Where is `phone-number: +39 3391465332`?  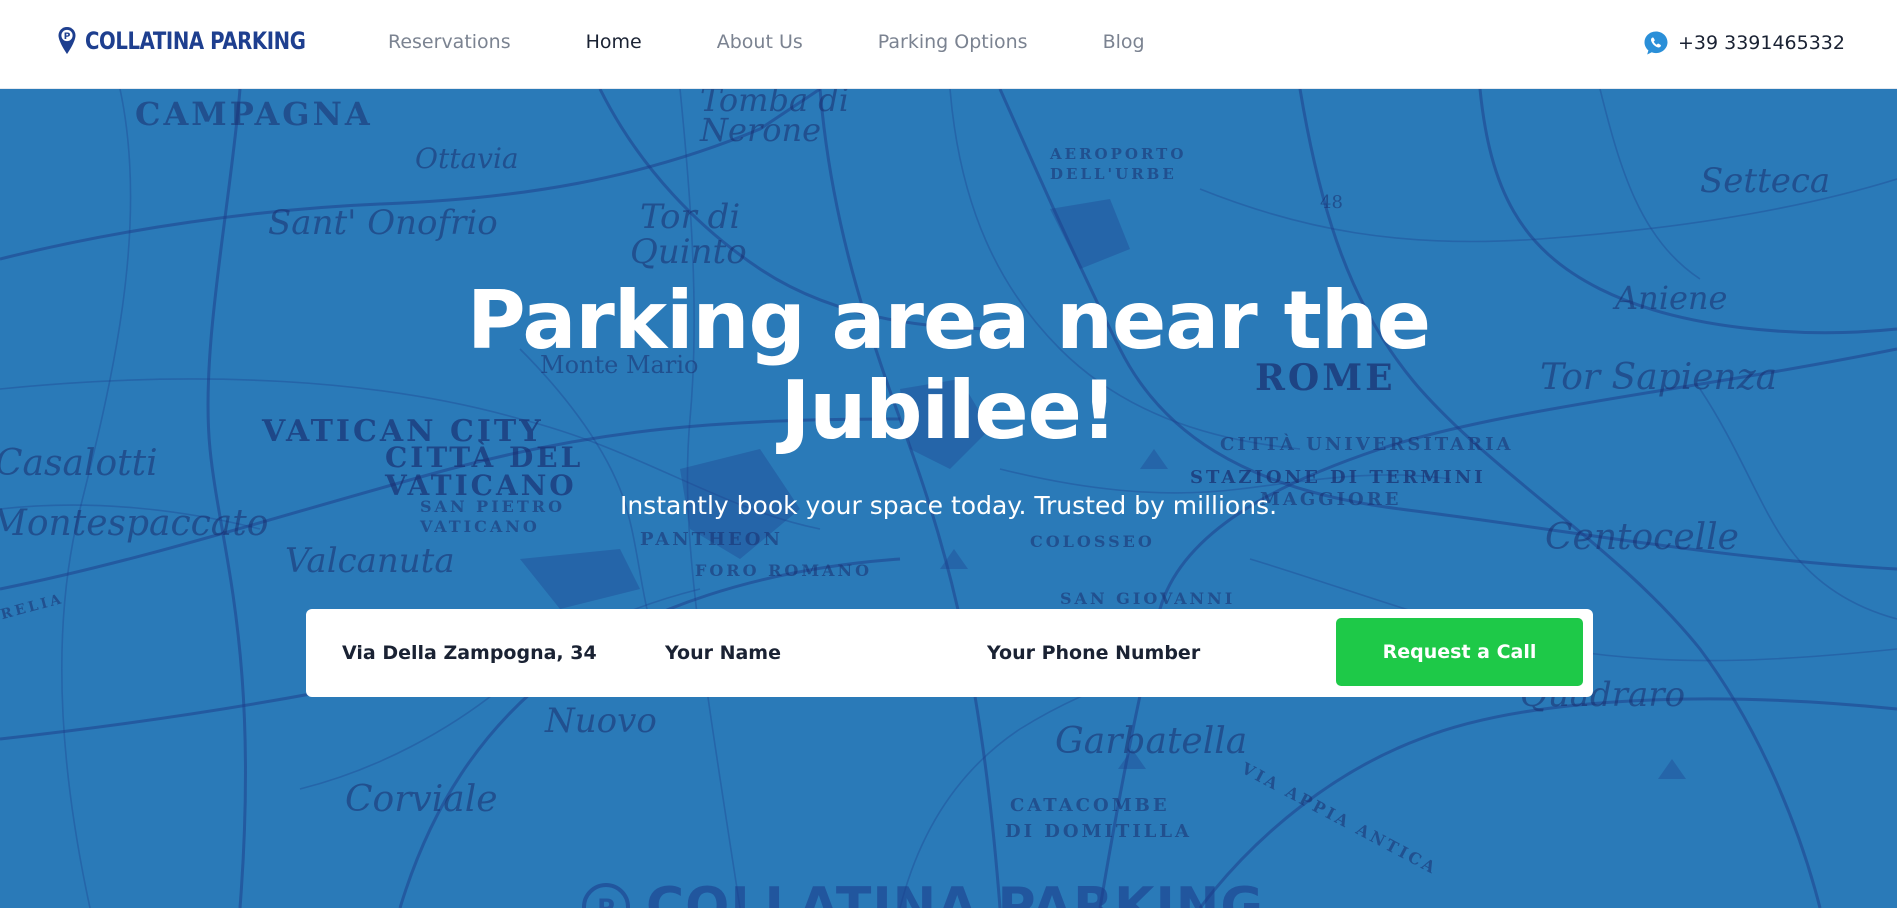 phone-number: +39 3391465332 is located at coordinates (1761, 43).